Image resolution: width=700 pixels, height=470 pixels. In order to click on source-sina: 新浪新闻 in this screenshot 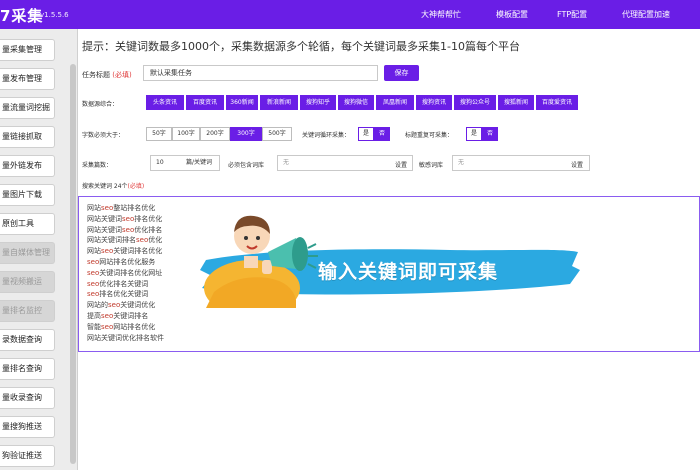, I will do `click(279, 102)`.